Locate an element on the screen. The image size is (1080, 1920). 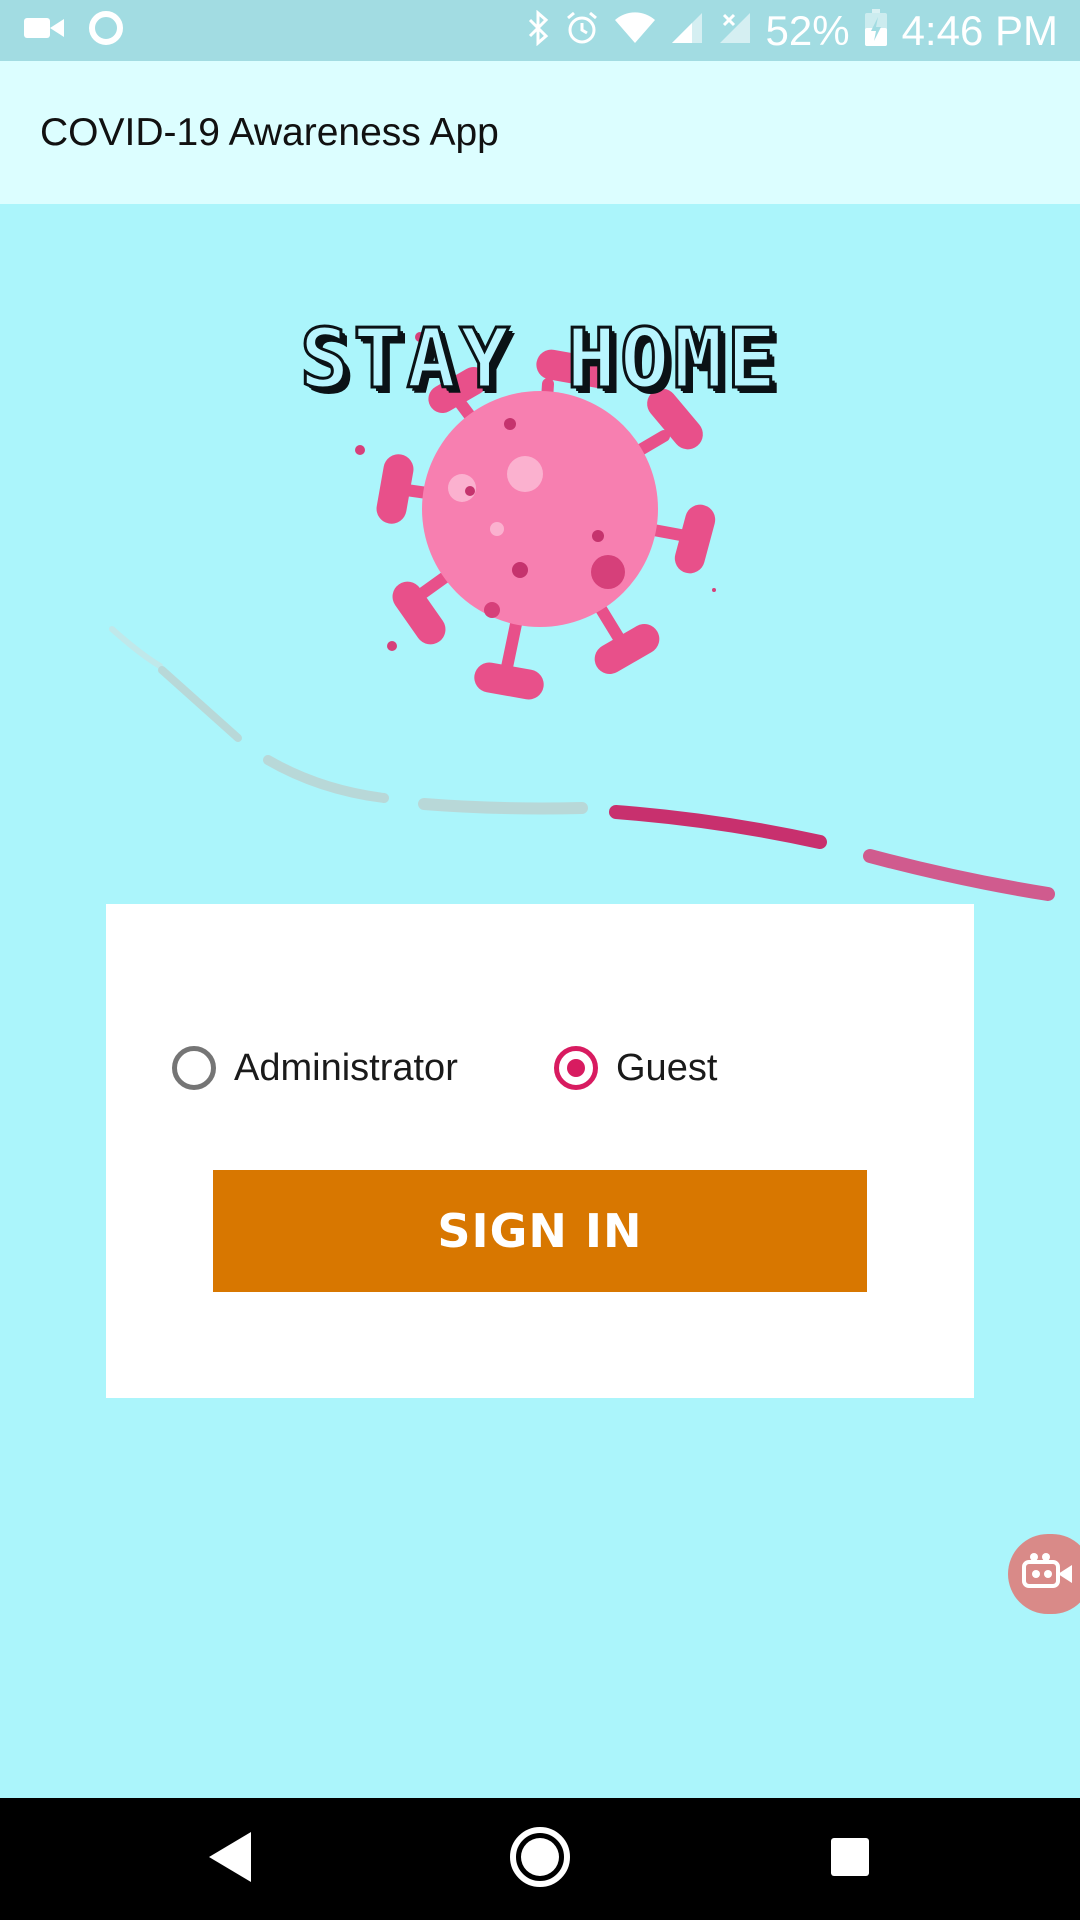
signal-no-sim-icon is located at coordinates (735, 30).